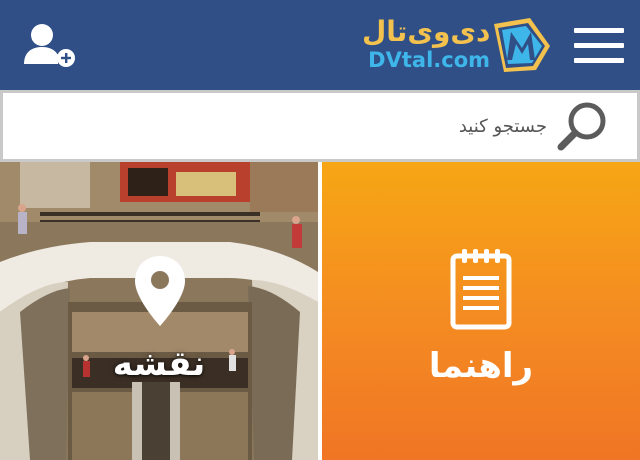  Describe the element at coordinates (426, 31) in the screenshot. I see `logo-text-persian: دی‌وی‌تال` at that location.